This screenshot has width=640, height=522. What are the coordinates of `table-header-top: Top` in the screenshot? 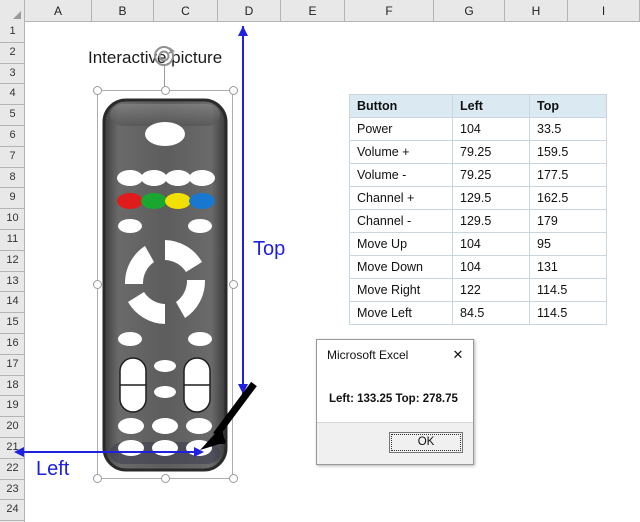 It's located at (568, 106).